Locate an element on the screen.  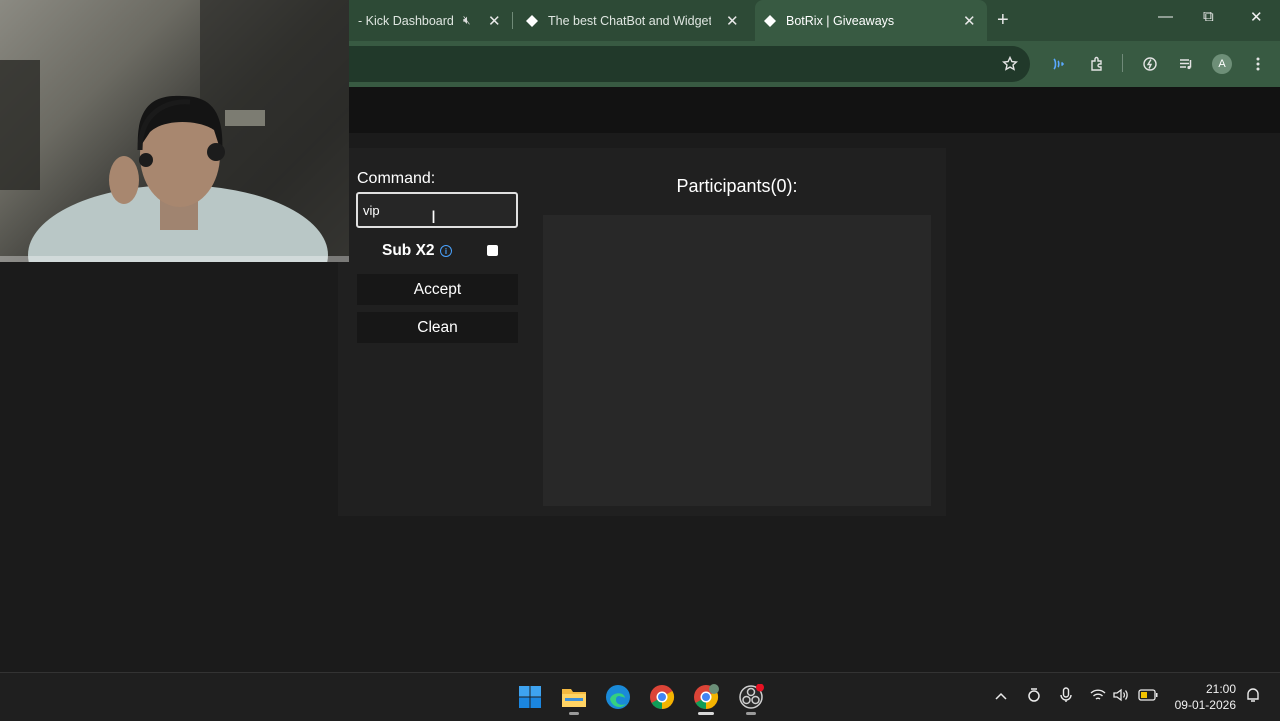
tab-botrix-giveaways: BotRix | Giveaways ✕ is located at coordinates (871, 20).